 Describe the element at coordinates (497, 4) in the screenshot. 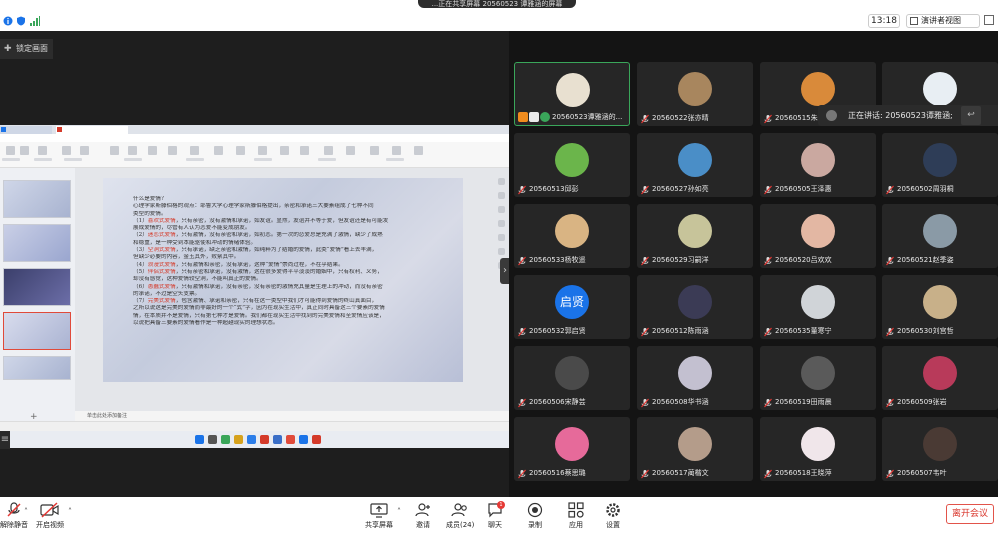

I see `sharing-title-pill: ...正在共享屏幕 20560523 谭雅涵的屏幕` at that location.